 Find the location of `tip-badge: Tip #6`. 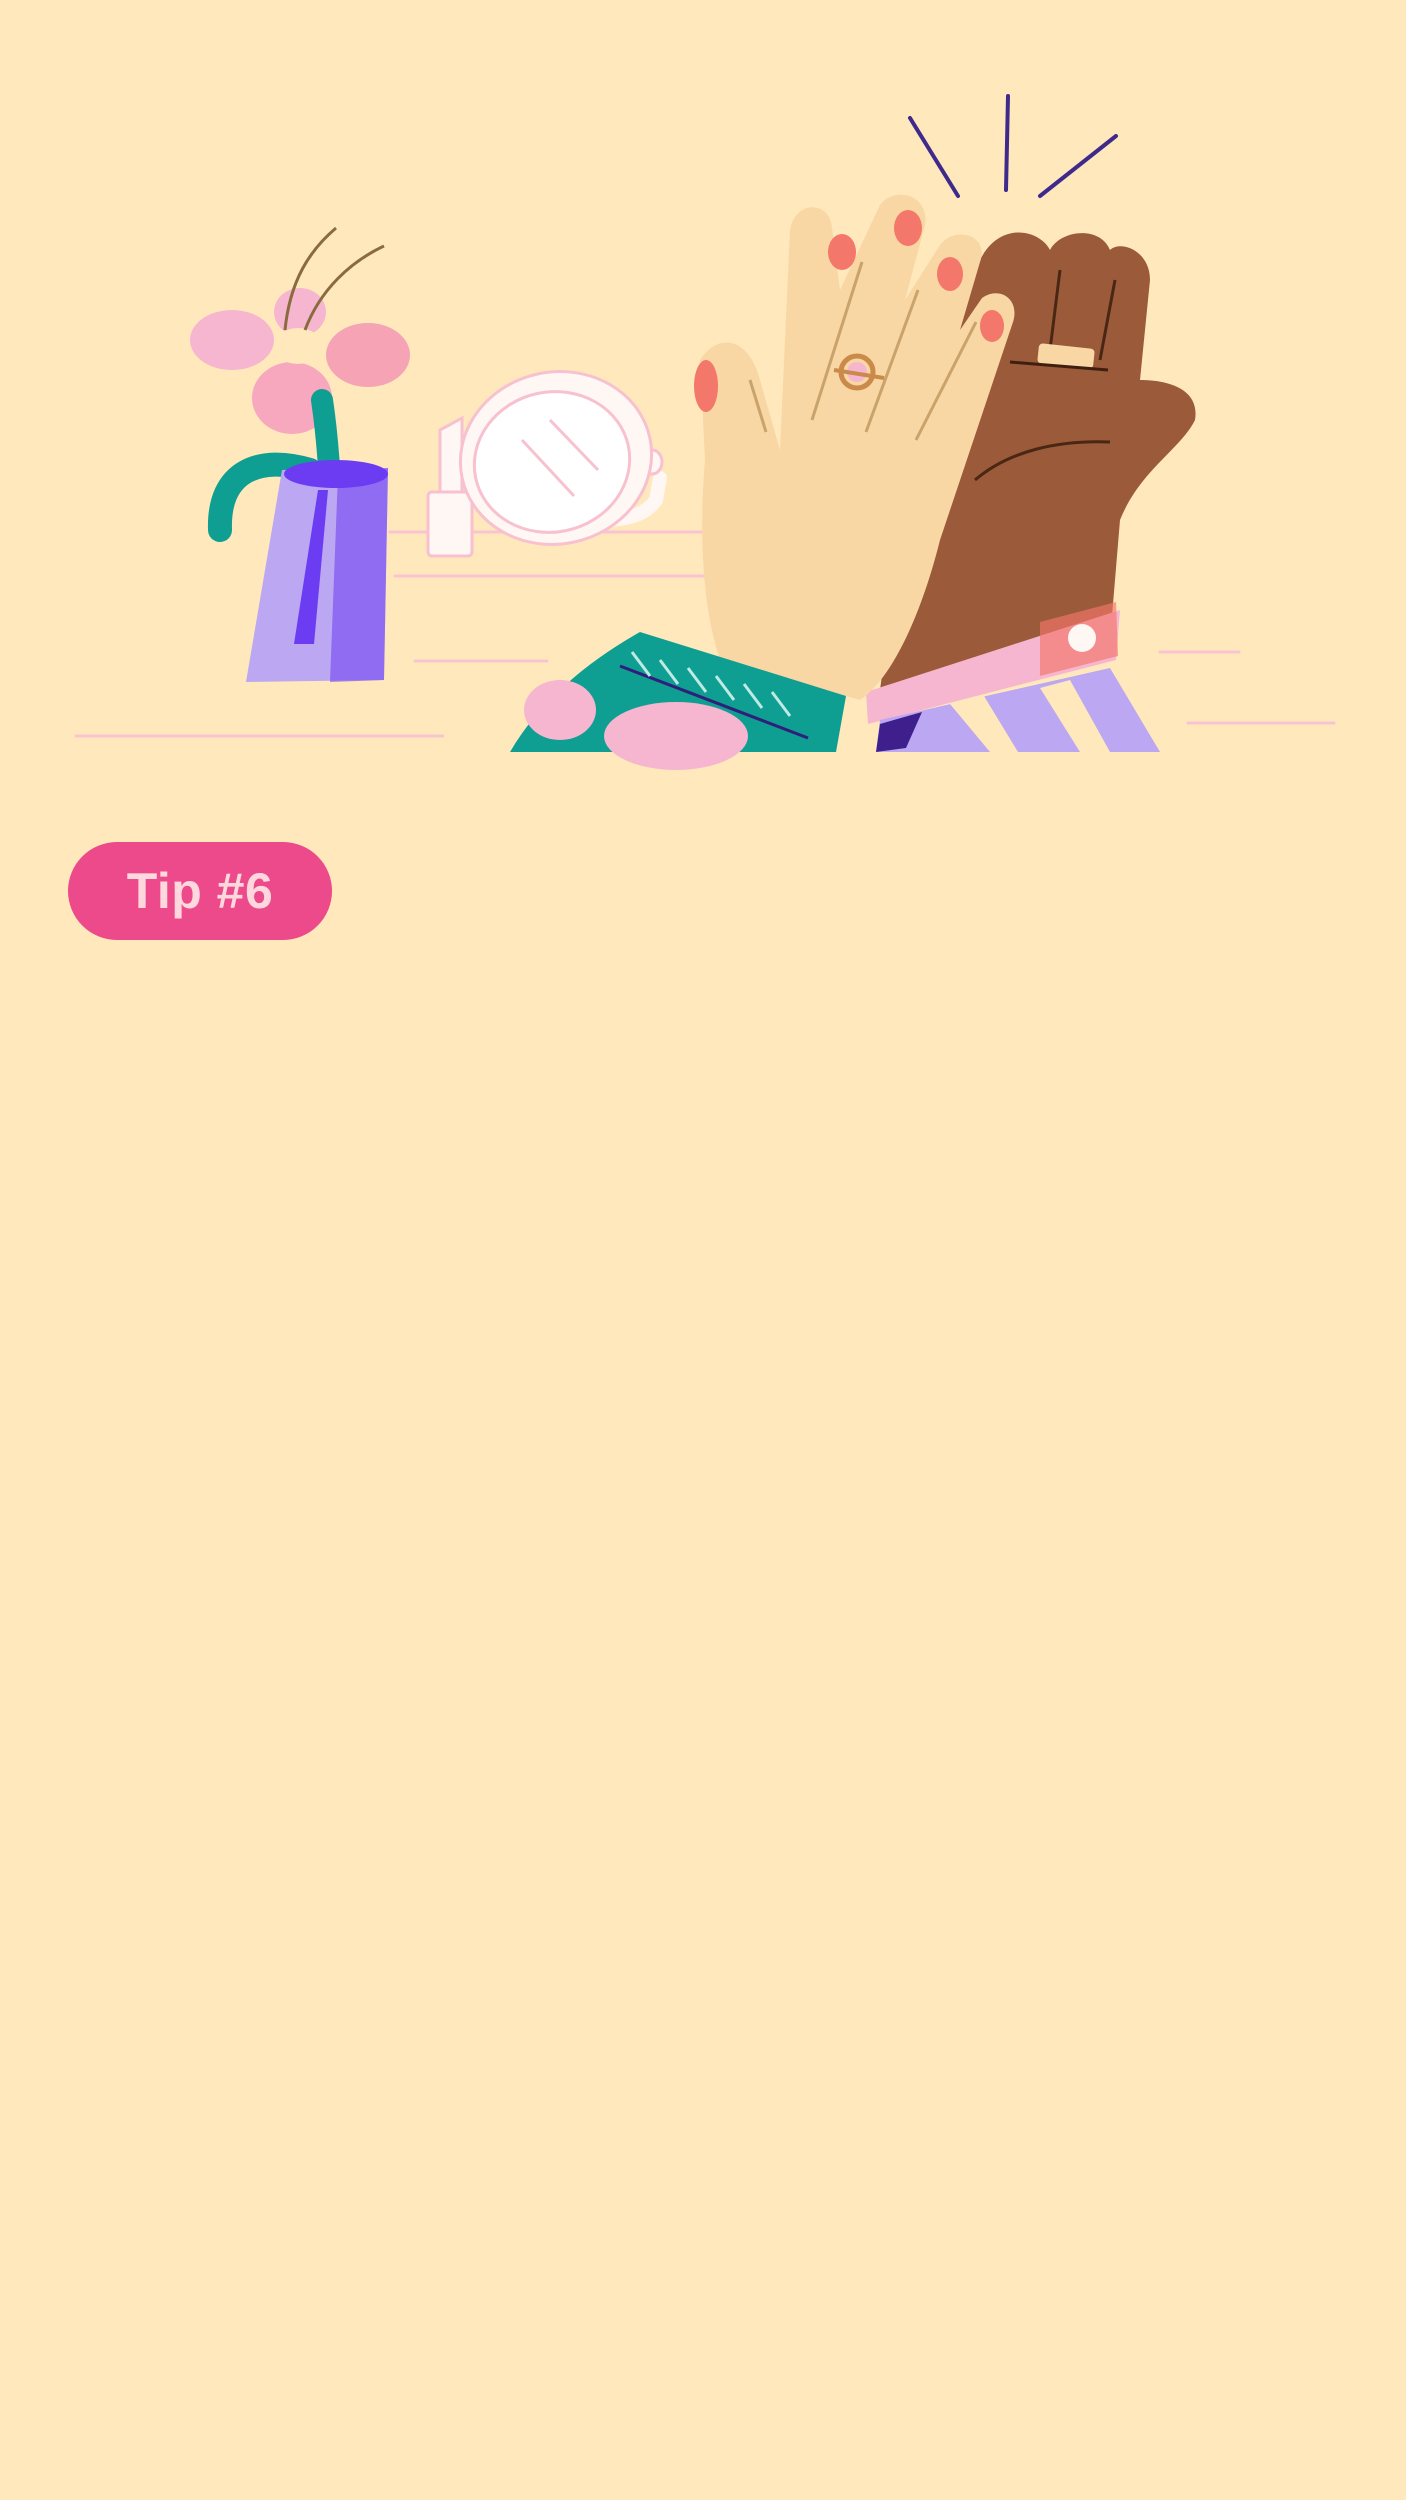

tip-badge: Tip #6 is located at coordinates (200, 891).